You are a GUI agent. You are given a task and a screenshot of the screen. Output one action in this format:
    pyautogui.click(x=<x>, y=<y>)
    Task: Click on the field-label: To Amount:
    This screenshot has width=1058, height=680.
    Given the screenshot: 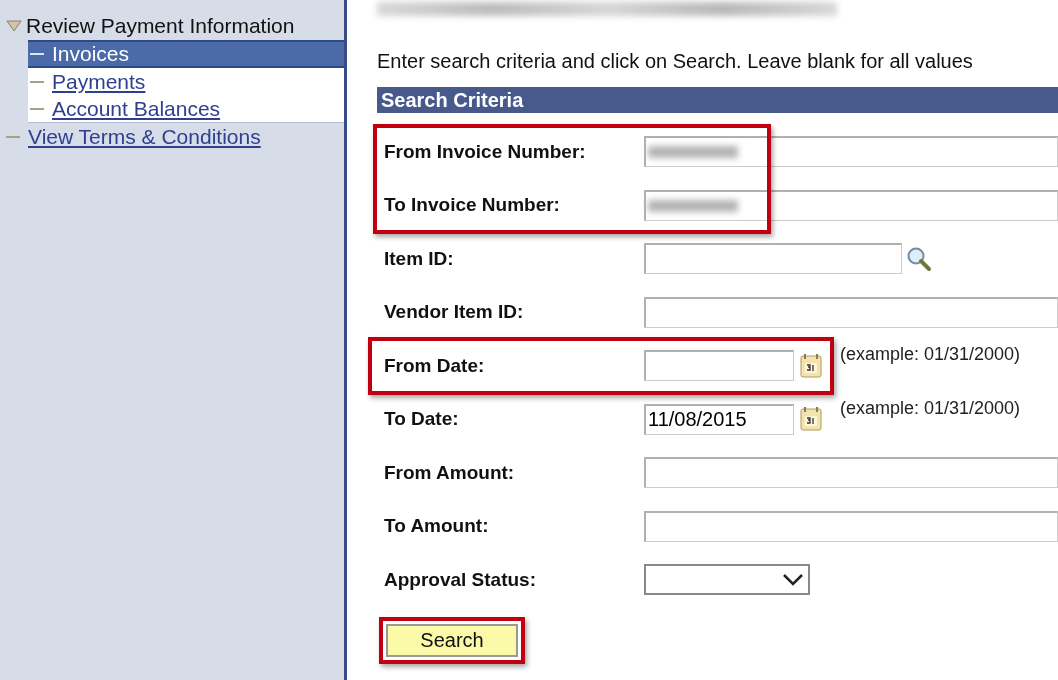 What is the action you would take?
    pyautogui.click(x=436, y=526)
    